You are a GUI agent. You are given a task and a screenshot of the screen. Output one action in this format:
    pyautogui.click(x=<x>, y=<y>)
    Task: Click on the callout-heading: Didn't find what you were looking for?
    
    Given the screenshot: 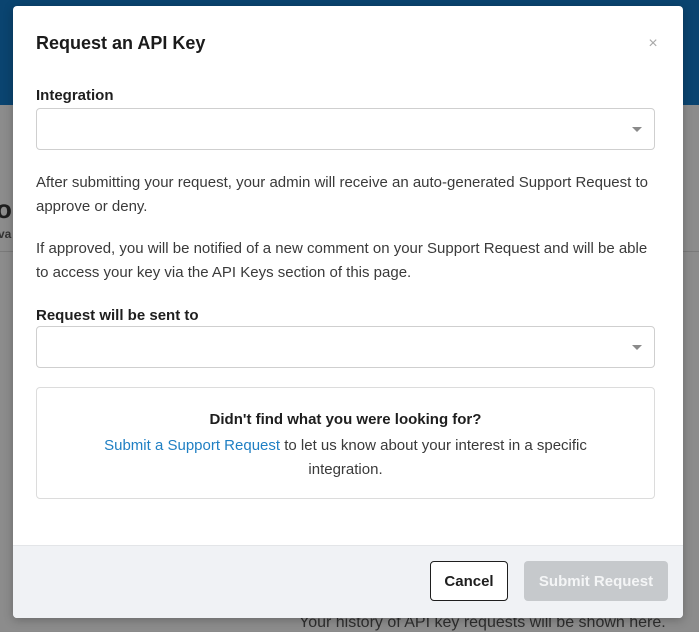 What is the action you would take?
    pyautogui.click(x=345, y=419)
    